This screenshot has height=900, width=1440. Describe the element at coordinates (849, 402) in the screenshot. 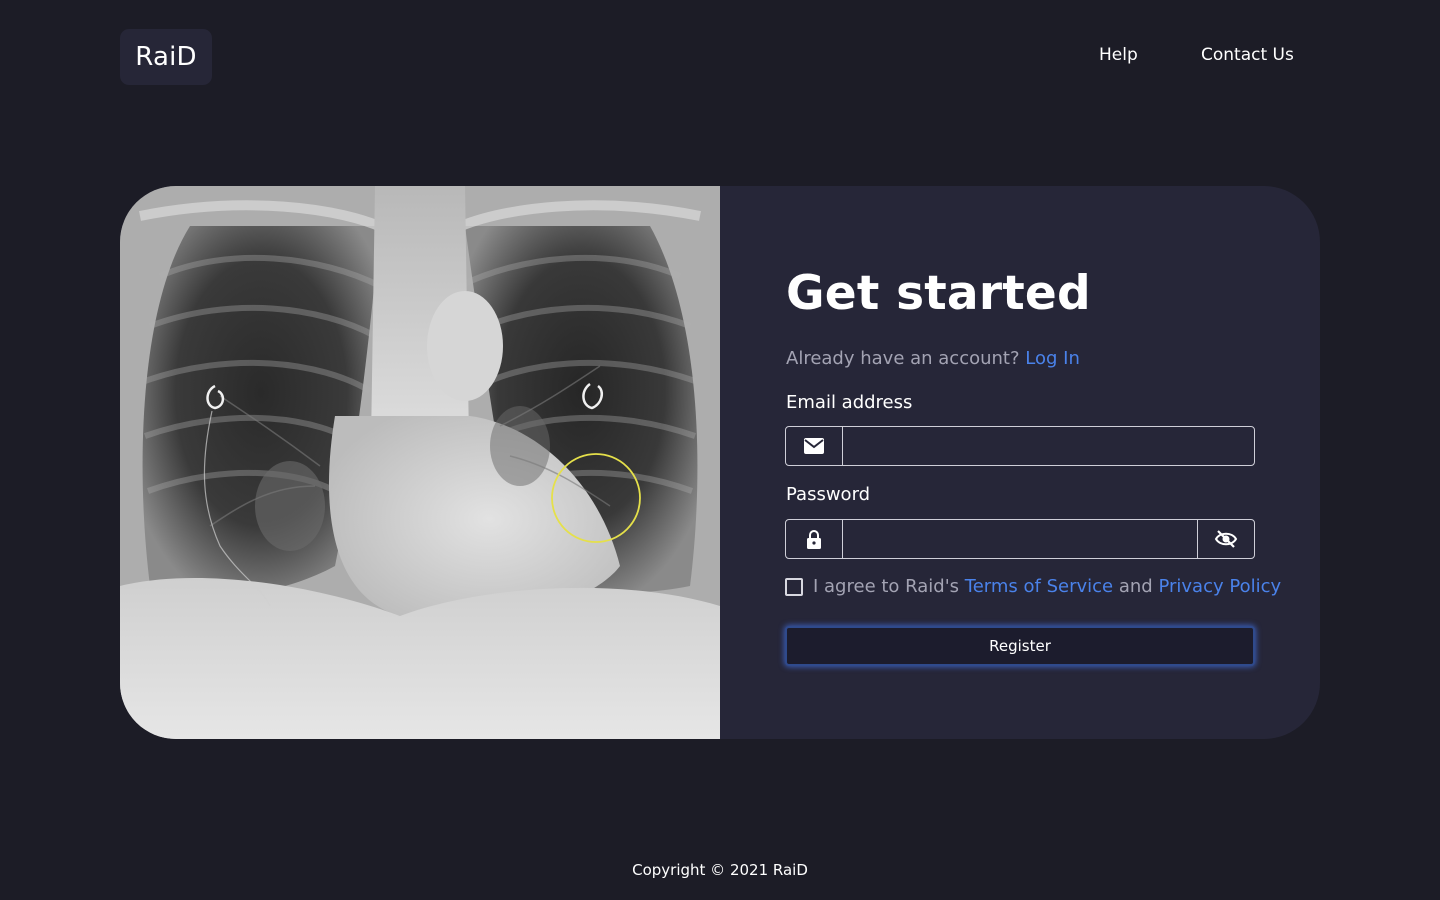

I see `email-label: Email address` at that location.